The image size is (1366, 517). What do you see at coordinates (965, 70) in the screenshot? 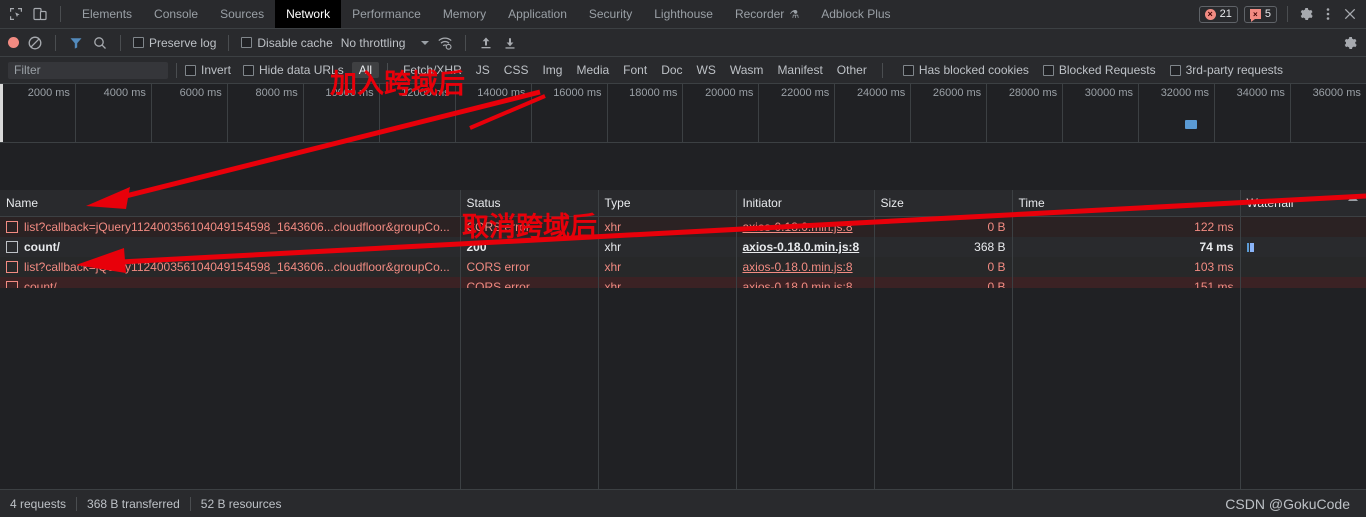
I see `has-blocked-cookies-checkbox: Has blocked cookies` at bounding box center [965, 70].